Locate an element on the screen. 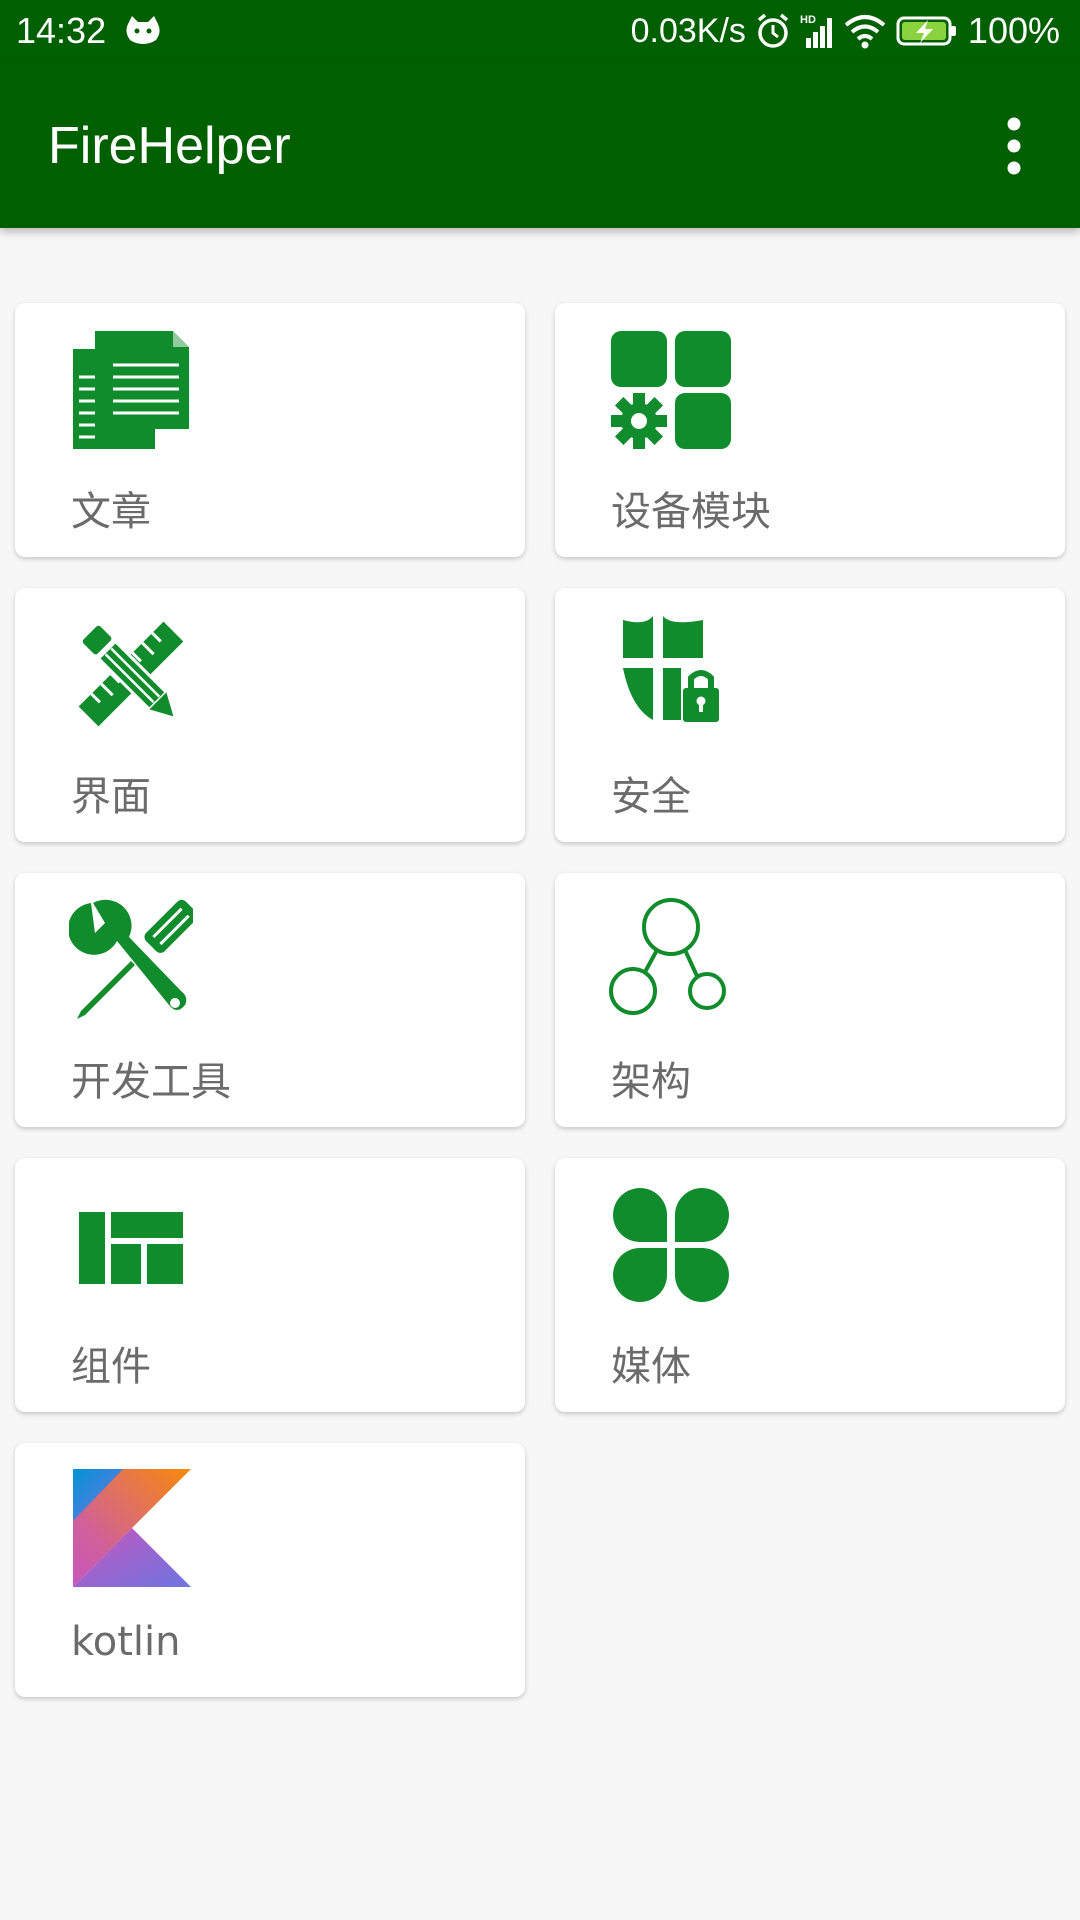 This screenshot has width=1080, height=1920. card-label: 组件 is located at coordinates (111, 1367).